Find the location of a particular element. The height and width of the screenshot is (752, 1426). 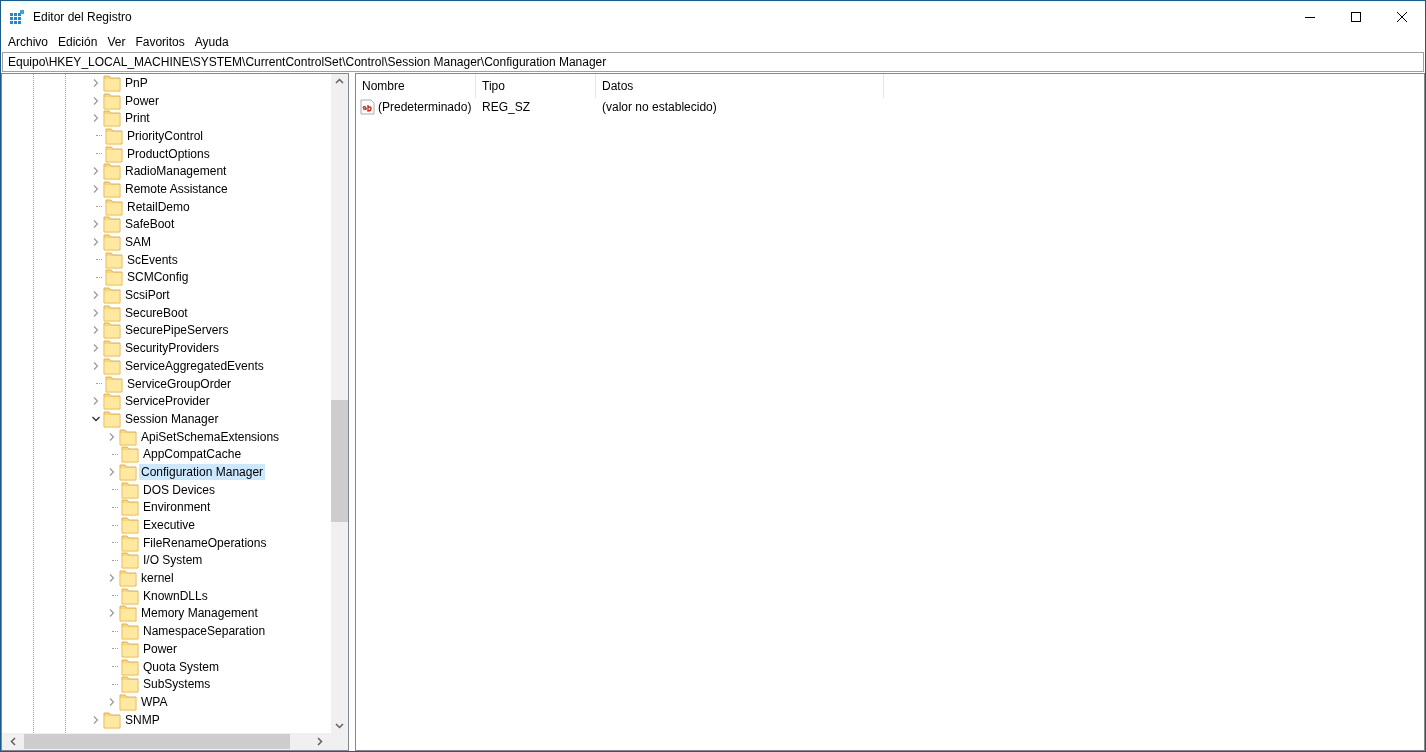

scroll-left-icon is located at coordinates (13, 741).